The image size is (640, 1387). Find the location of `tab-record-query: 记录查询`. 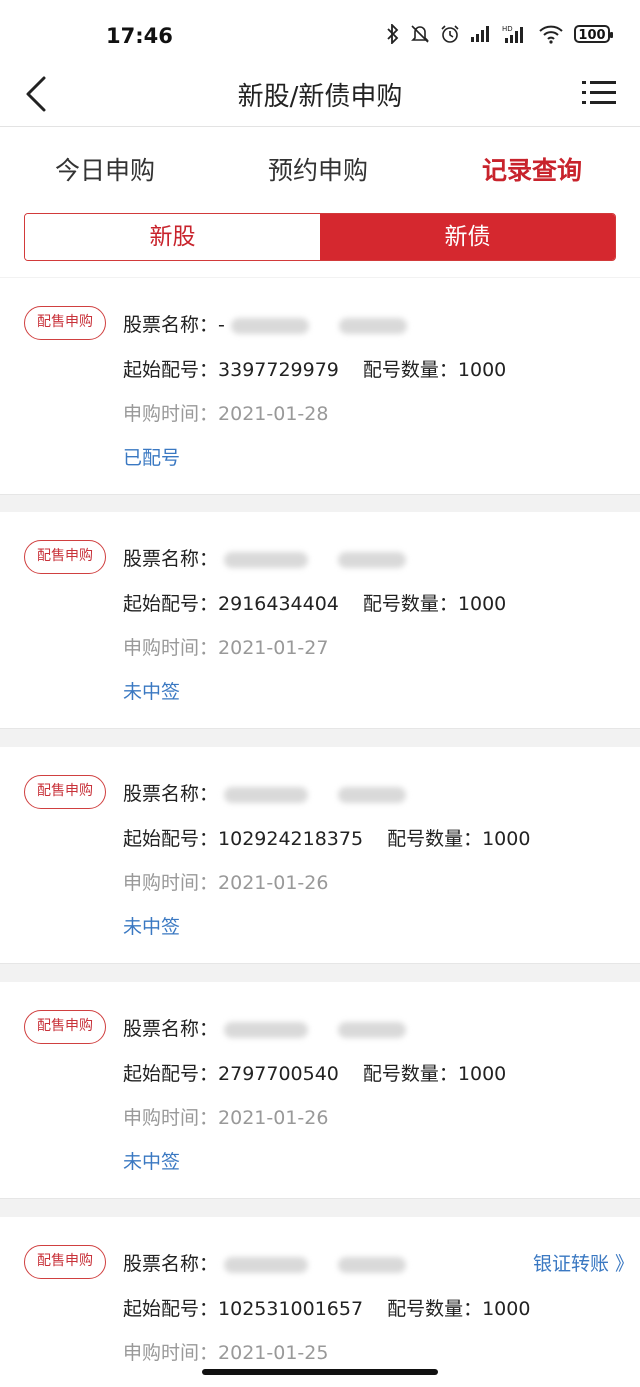

tab-record-query: 记录查询 is located at coordinates (532, 169).